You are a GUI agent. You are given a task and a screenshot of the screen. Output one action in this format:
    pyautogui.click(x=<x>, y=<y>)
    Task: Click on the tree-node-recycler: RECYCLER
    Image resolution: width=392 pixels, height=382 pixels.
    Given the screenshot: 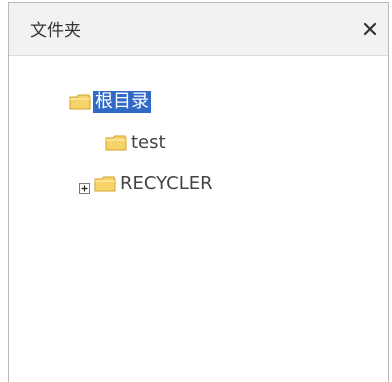 What is the action you would take?
    pyautogui.click(x=147, y=184)
    